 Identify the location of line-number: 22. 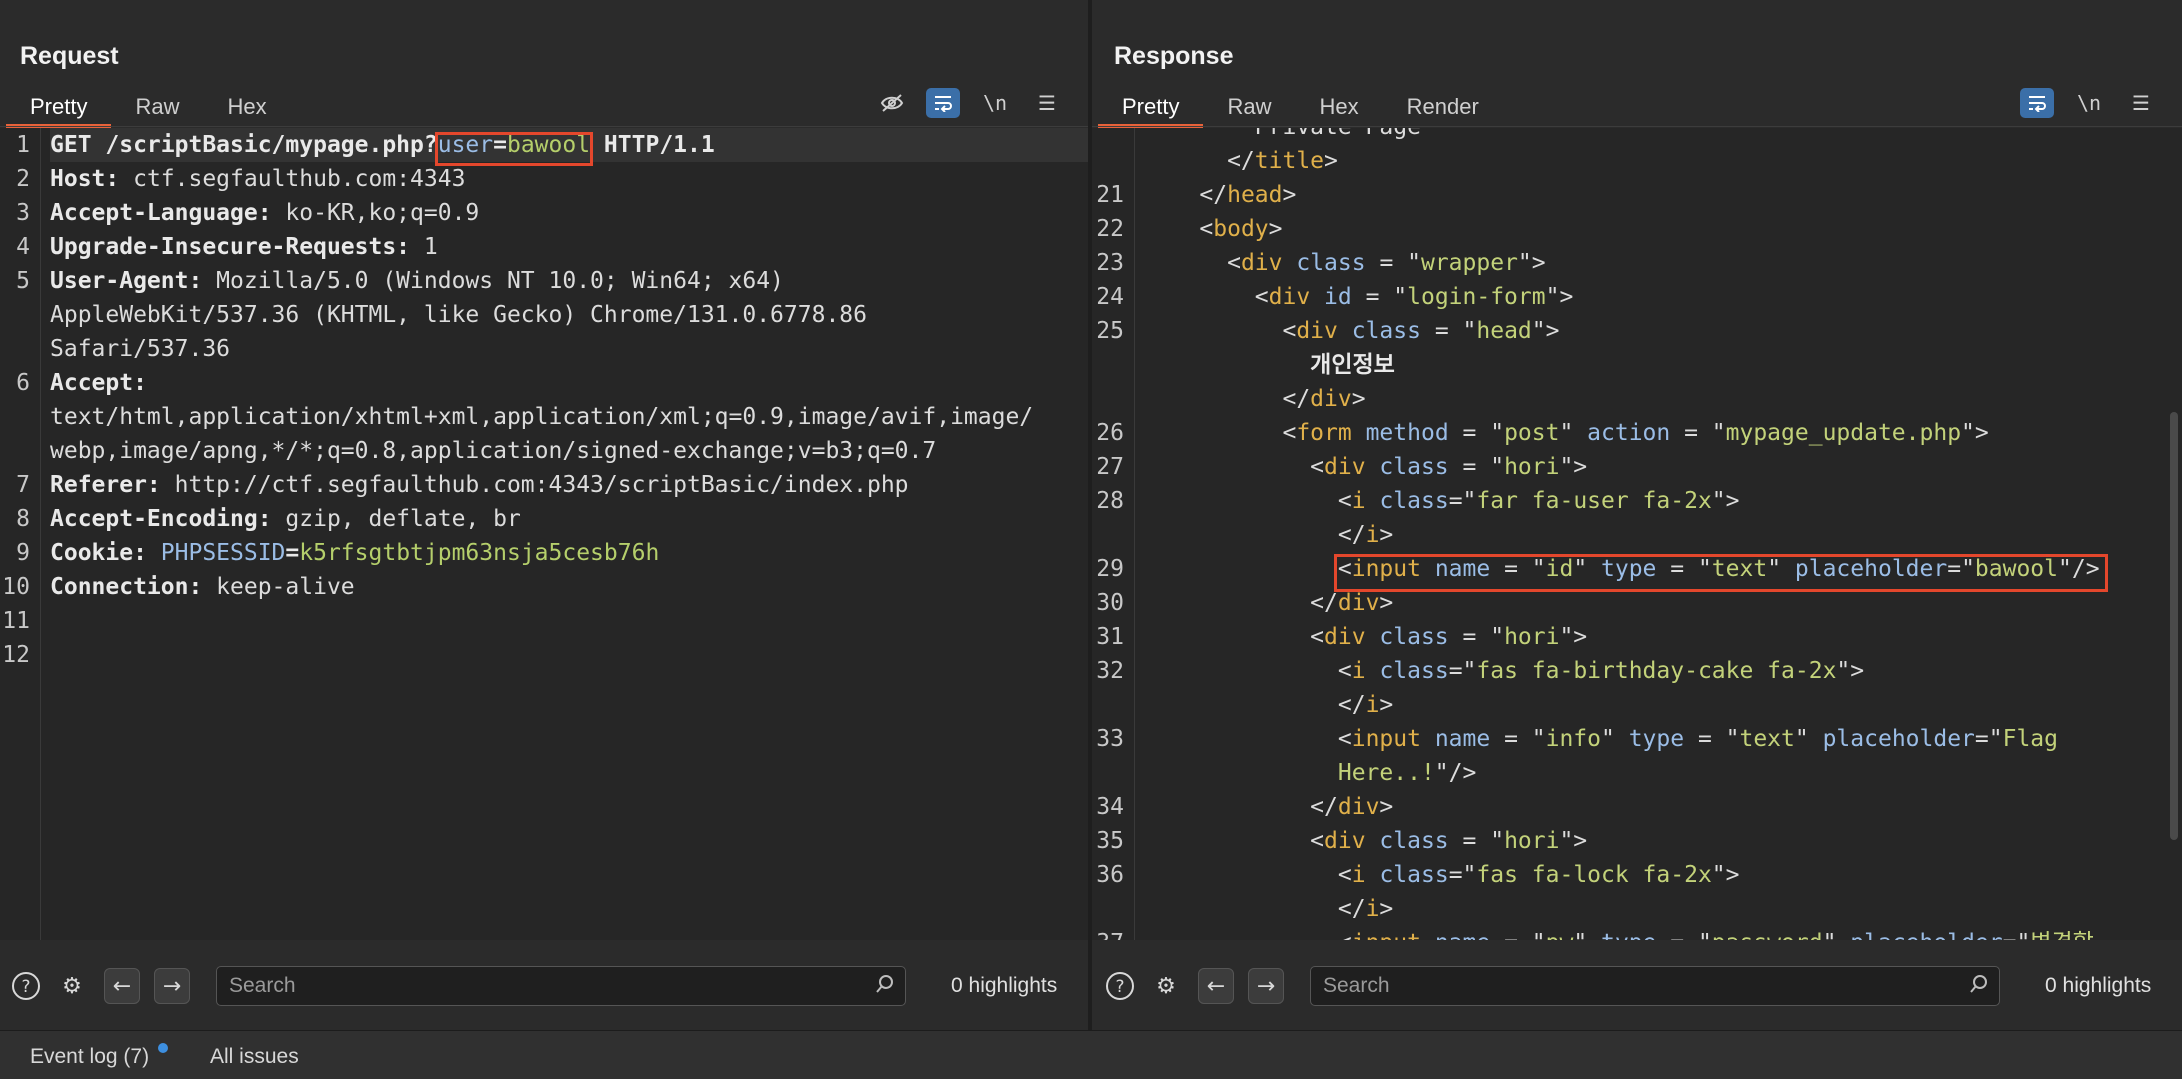
(1110, 229).